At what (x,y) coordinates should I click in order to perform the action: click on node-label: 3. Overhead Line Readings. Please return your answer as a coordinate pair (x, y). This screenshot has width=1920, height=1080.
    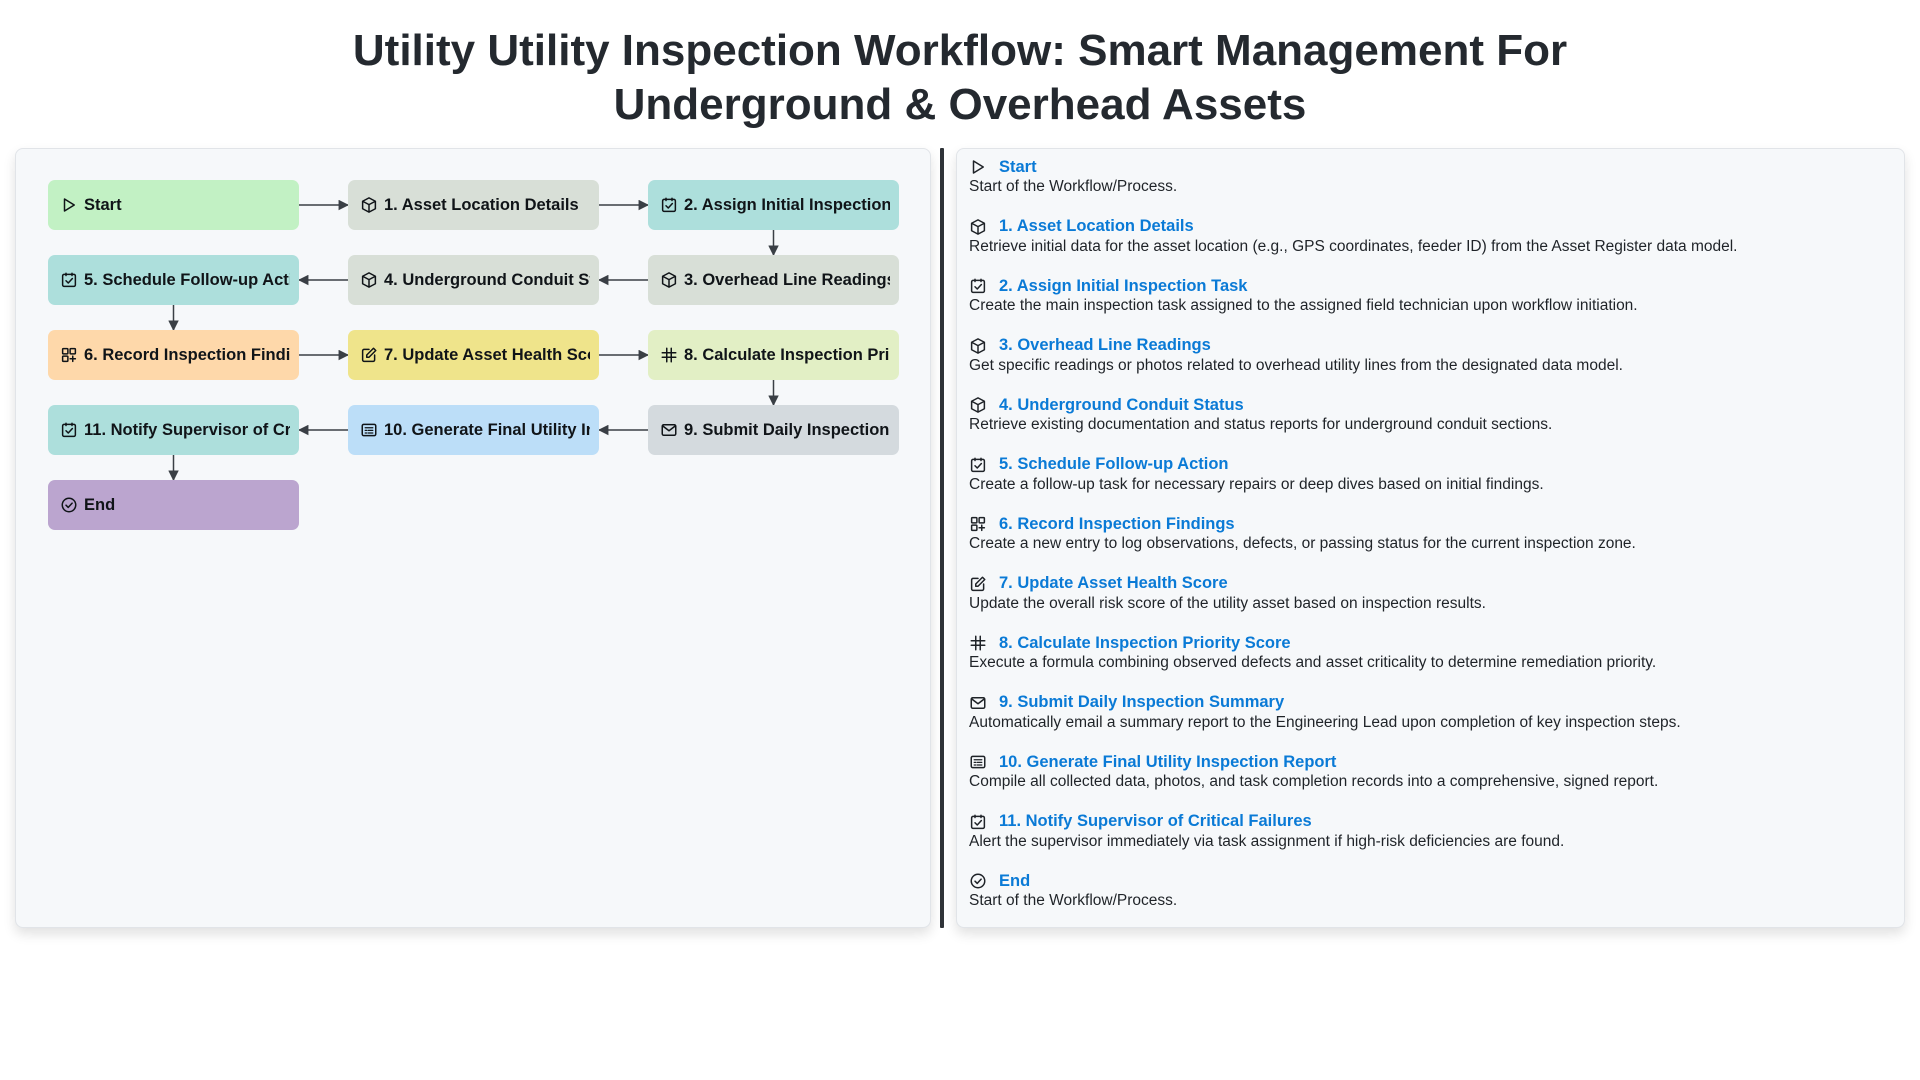
    Looking at the image, I should click on (787, 279).